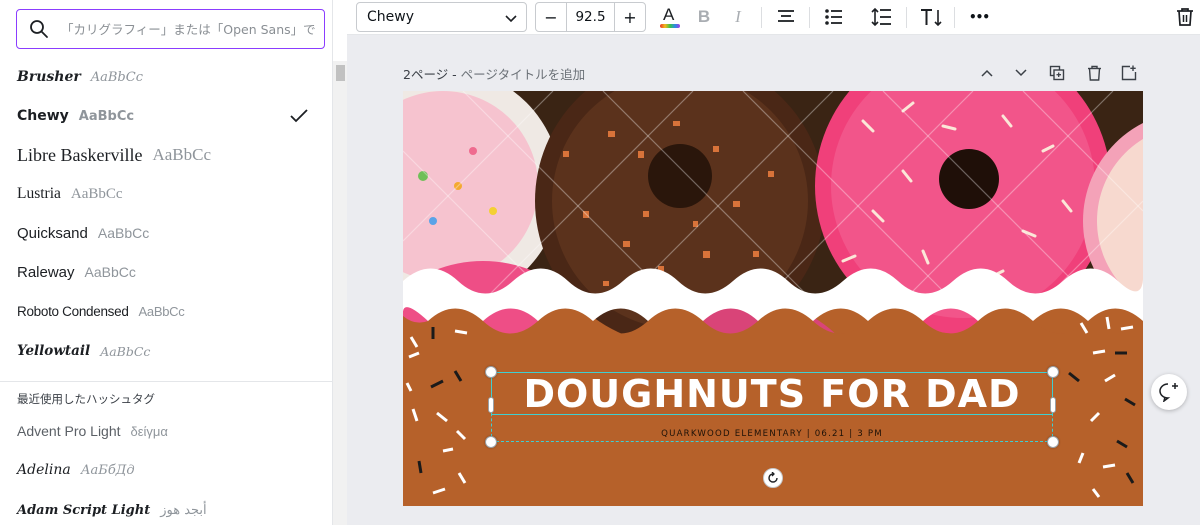  What do you see at coordinates (390, 17) in the screenshot?
I see `font-family-value: Chewy` at bounding box center [390, 17].